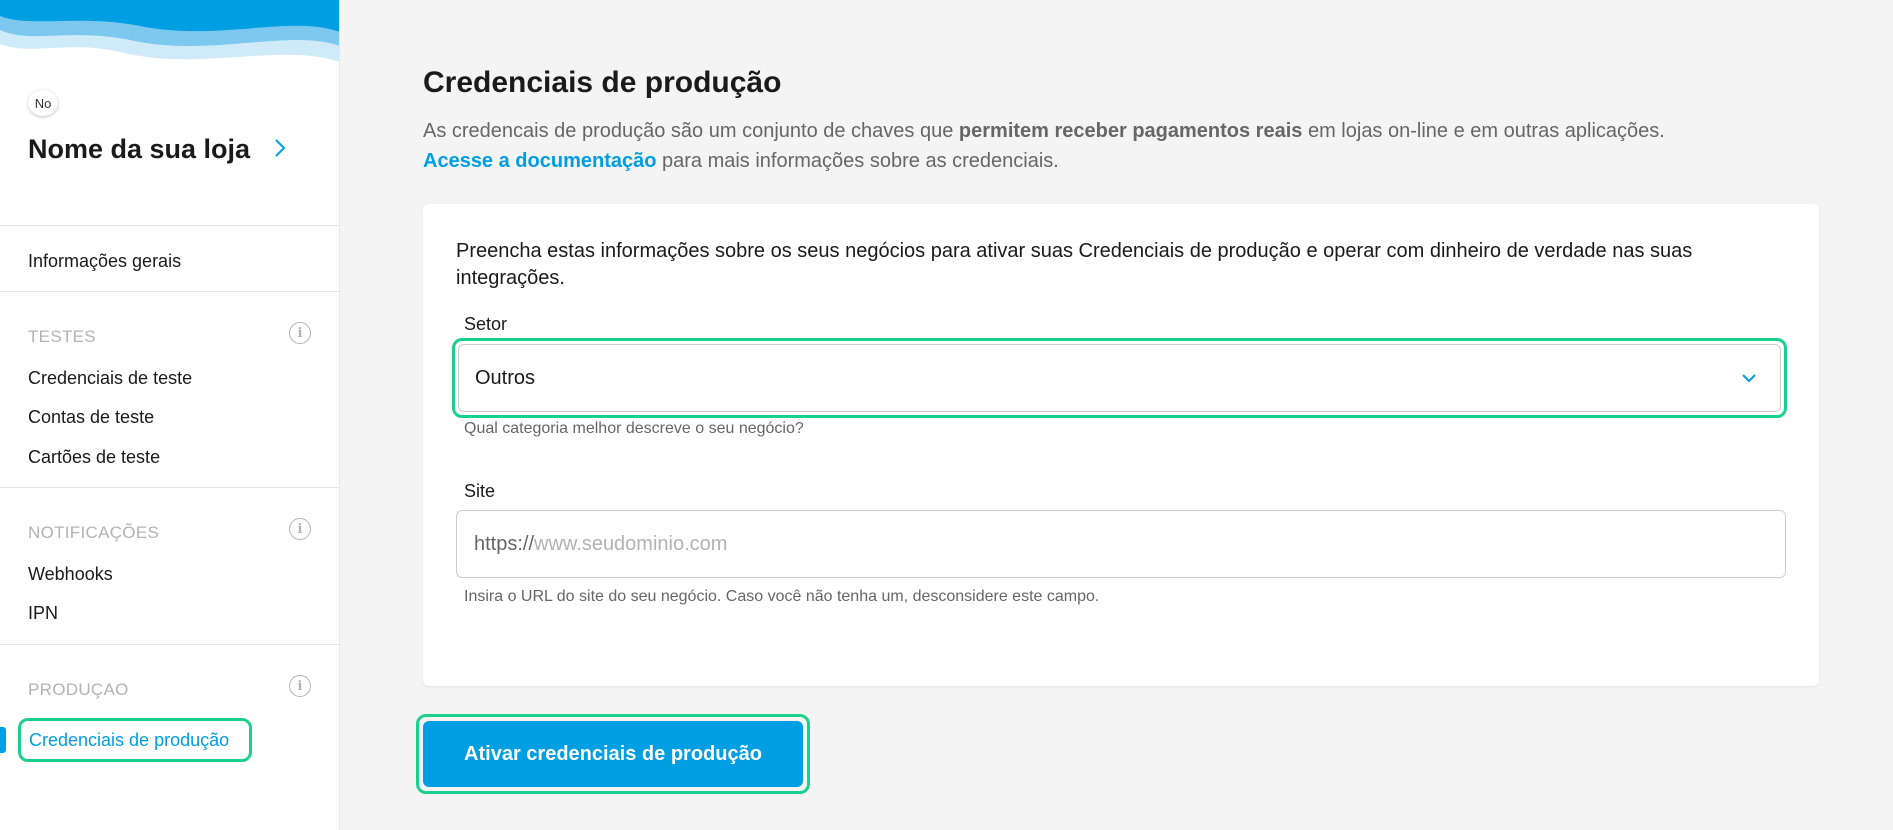 This screenshot has width=1893, height=830. What do you see at coordinates (78, 689) in the screenshot?
I see `section-title-producao: PRODUÇAO` at bounding box center [78, 689].